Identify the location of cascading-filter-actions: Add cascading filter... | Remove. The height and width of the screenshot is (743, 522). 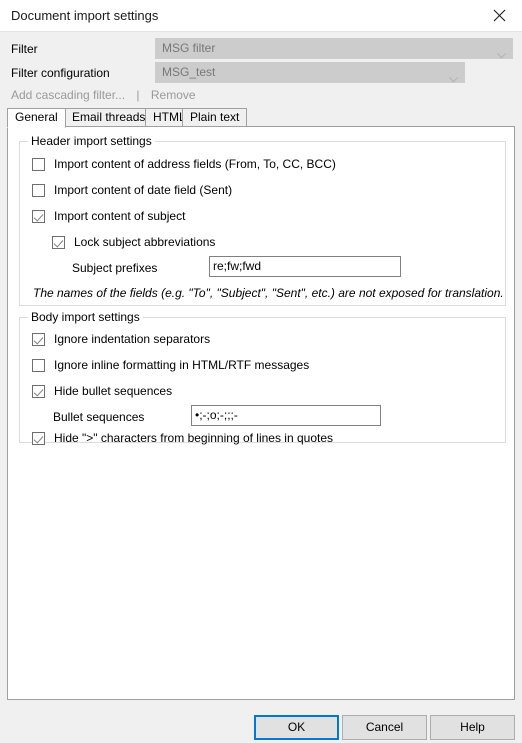
(103, 95).